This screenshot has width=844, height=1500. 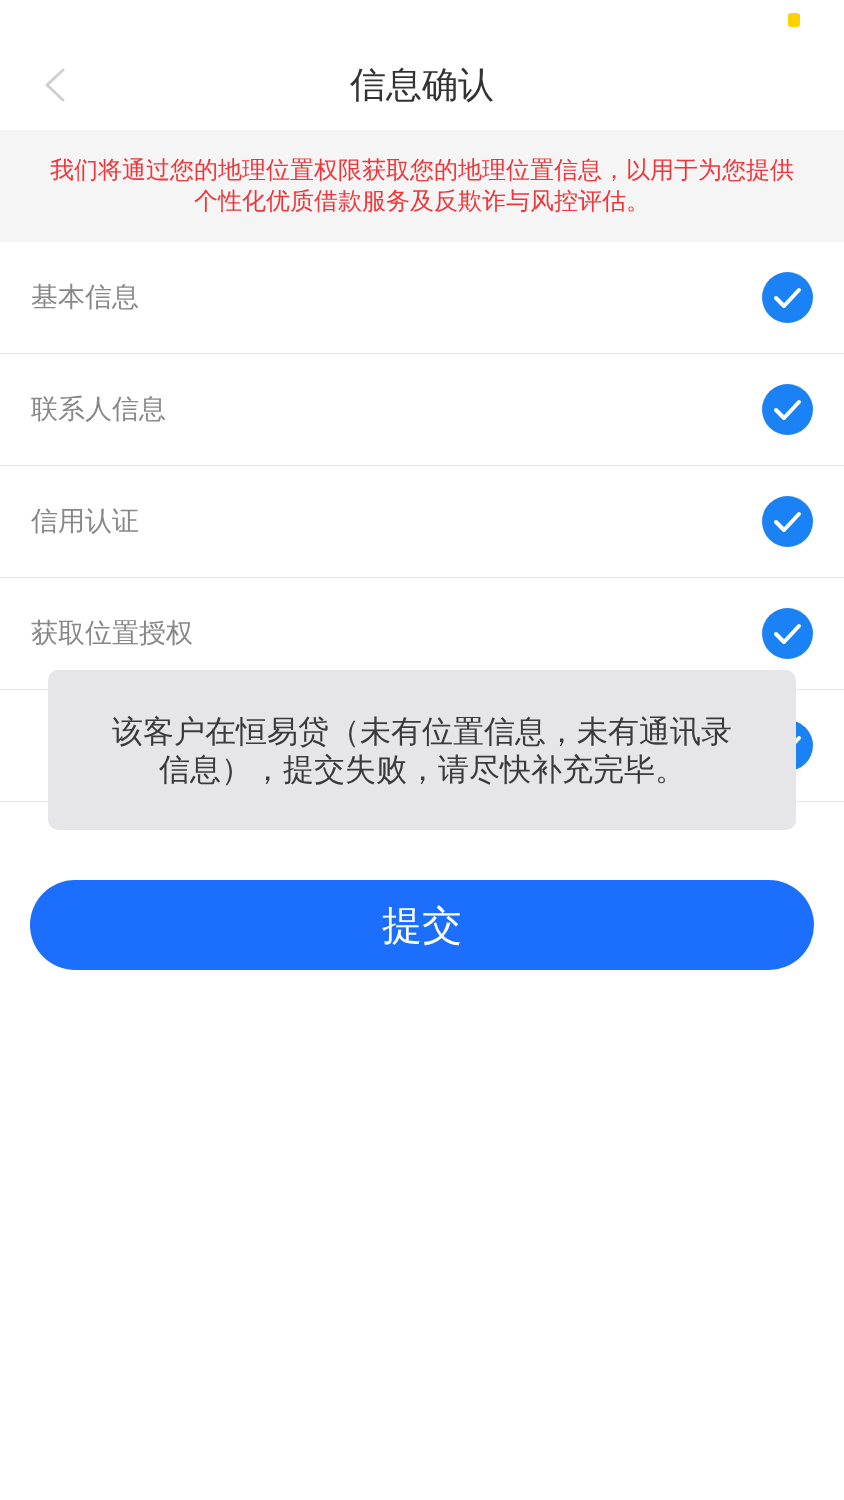 I want to click on toast-text: 该客户在恒易贷（未有位置信息，未有通讯录信息），提交失败，请尽快补充完毕。, so click(x=422, y=750).